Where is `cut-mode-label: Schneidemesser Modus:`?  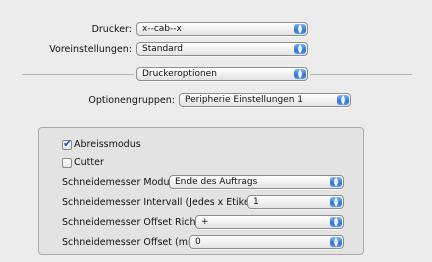 cut-mode-label: Schneidemesser Modus: is located at coordinates (120, 182).